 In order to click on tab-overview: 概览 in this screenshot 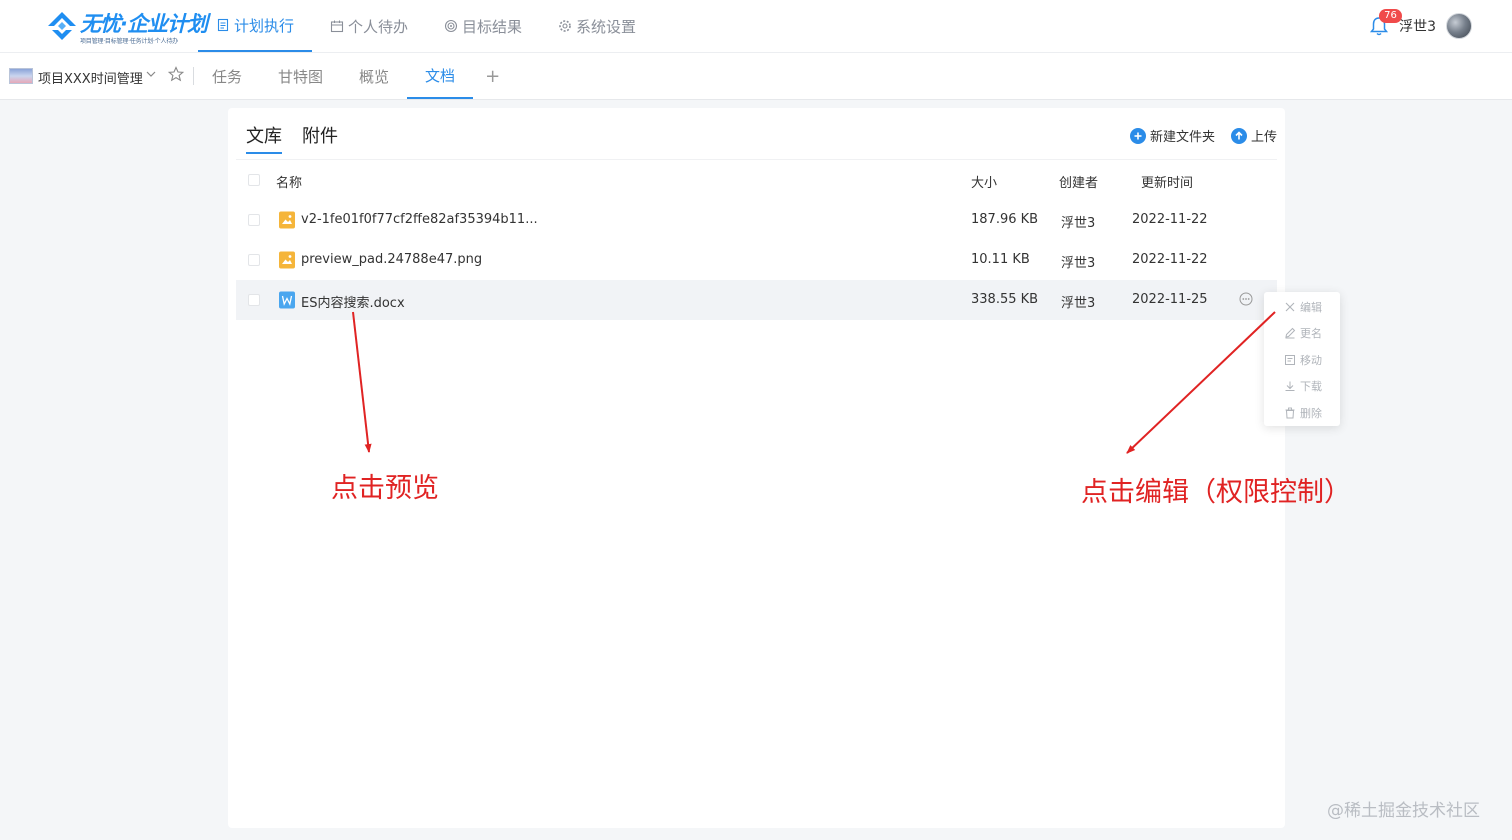, I will do `click(374, 76)`.